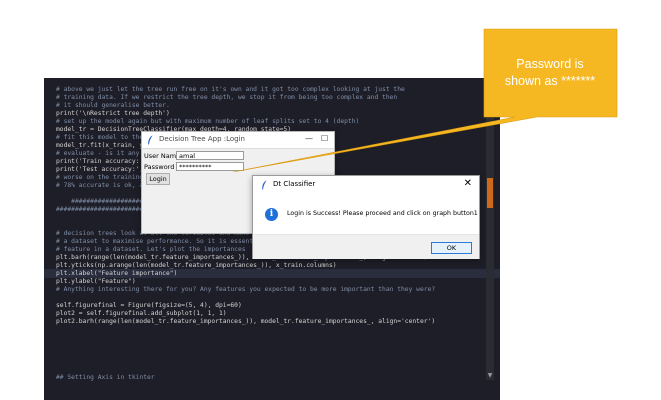 The width and height of the screenshot is (661, 400). What do you see at coordinates (550, 81) in the screenshot?
I see `callout-line-2: shown as *******` at bounding box center [550, 81].